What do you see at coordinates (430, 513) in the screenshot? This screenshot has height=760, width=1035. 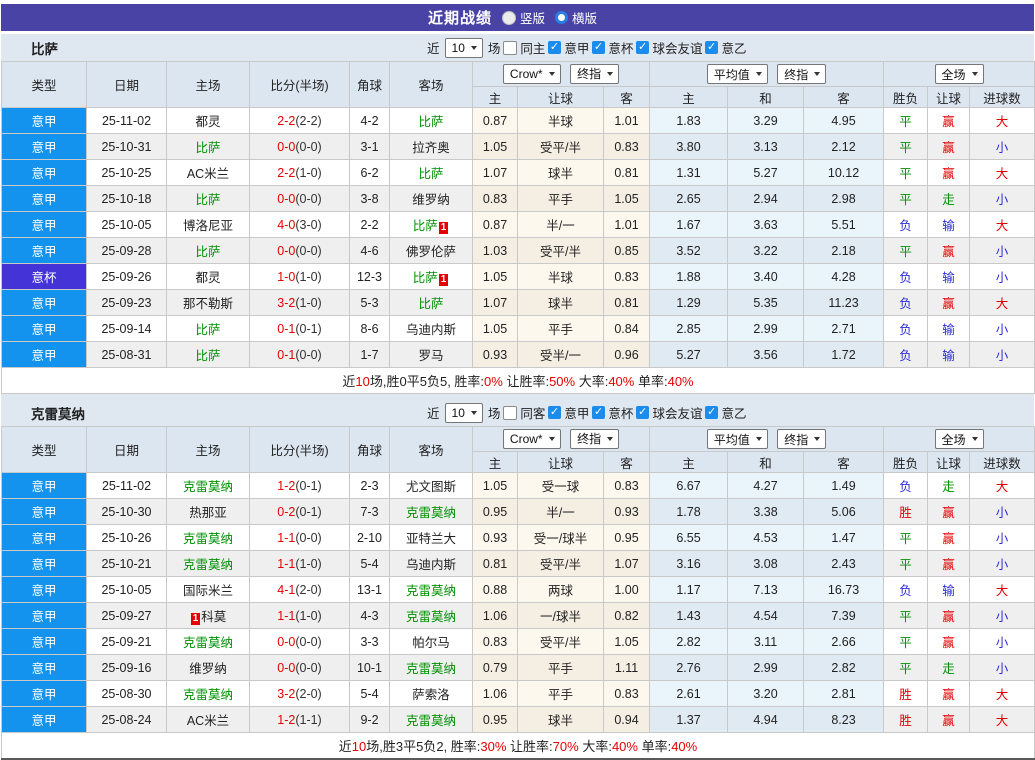 I see `team-name: 克雷莫纳` at bounding box center [430, 513].